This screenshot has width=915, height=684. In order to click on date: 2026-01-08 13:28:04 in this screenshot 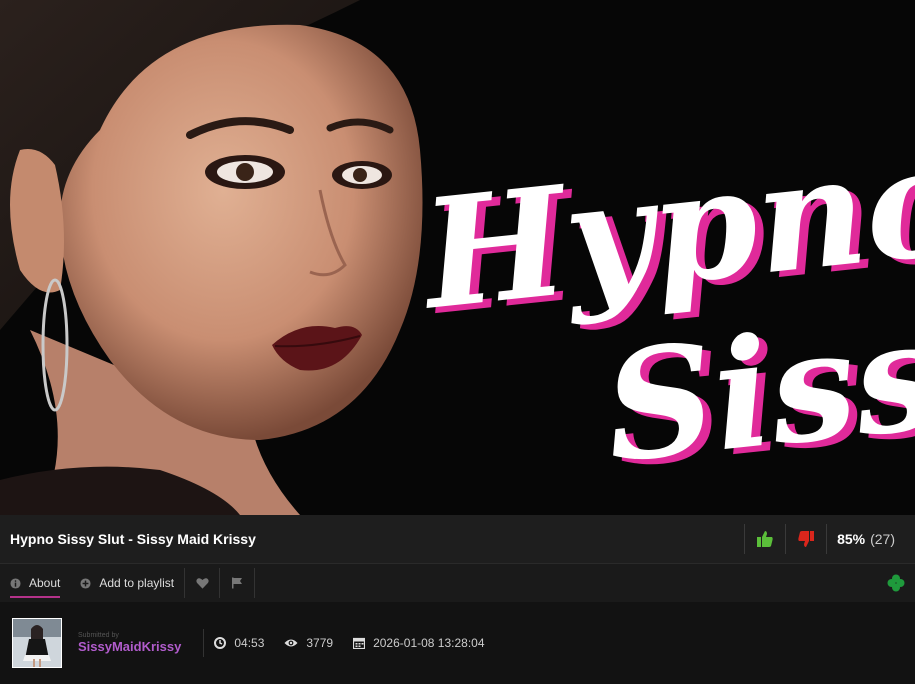, I will do `click(419, 643)`.